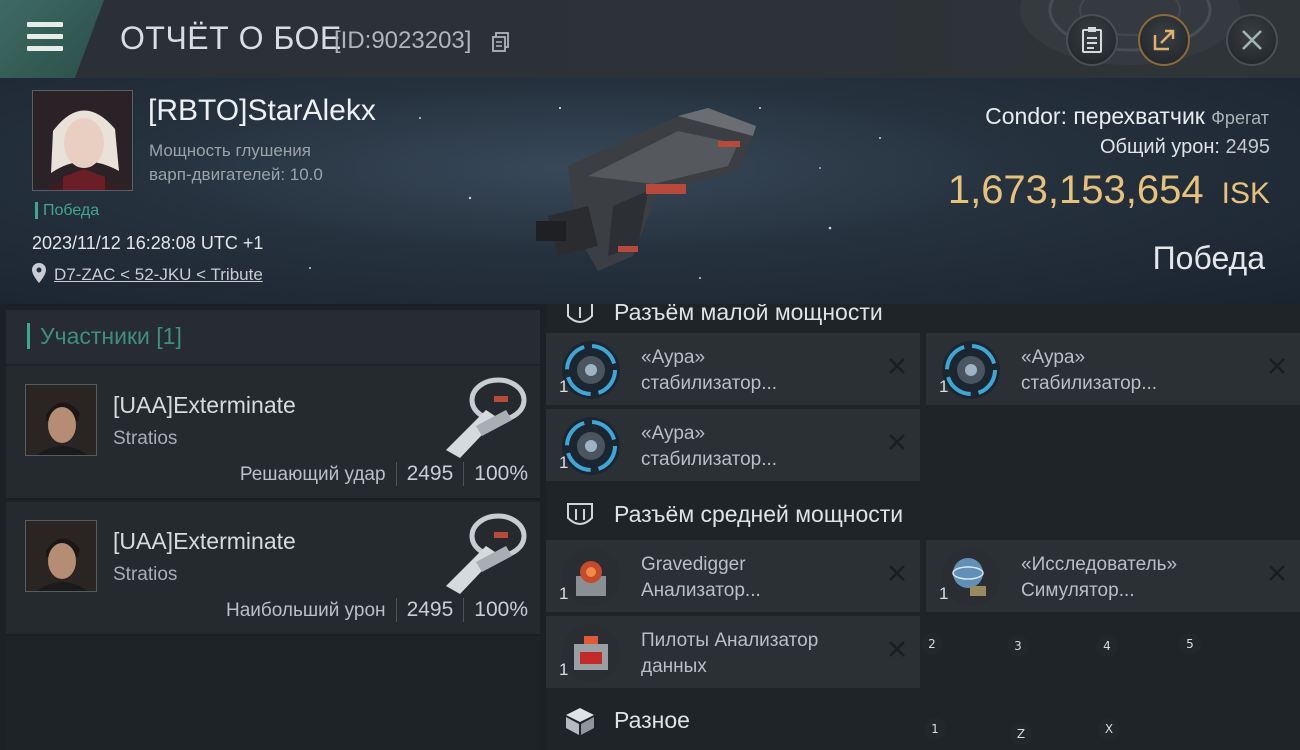  I want to click on section-header-misc: Разное, so click(923, 720).